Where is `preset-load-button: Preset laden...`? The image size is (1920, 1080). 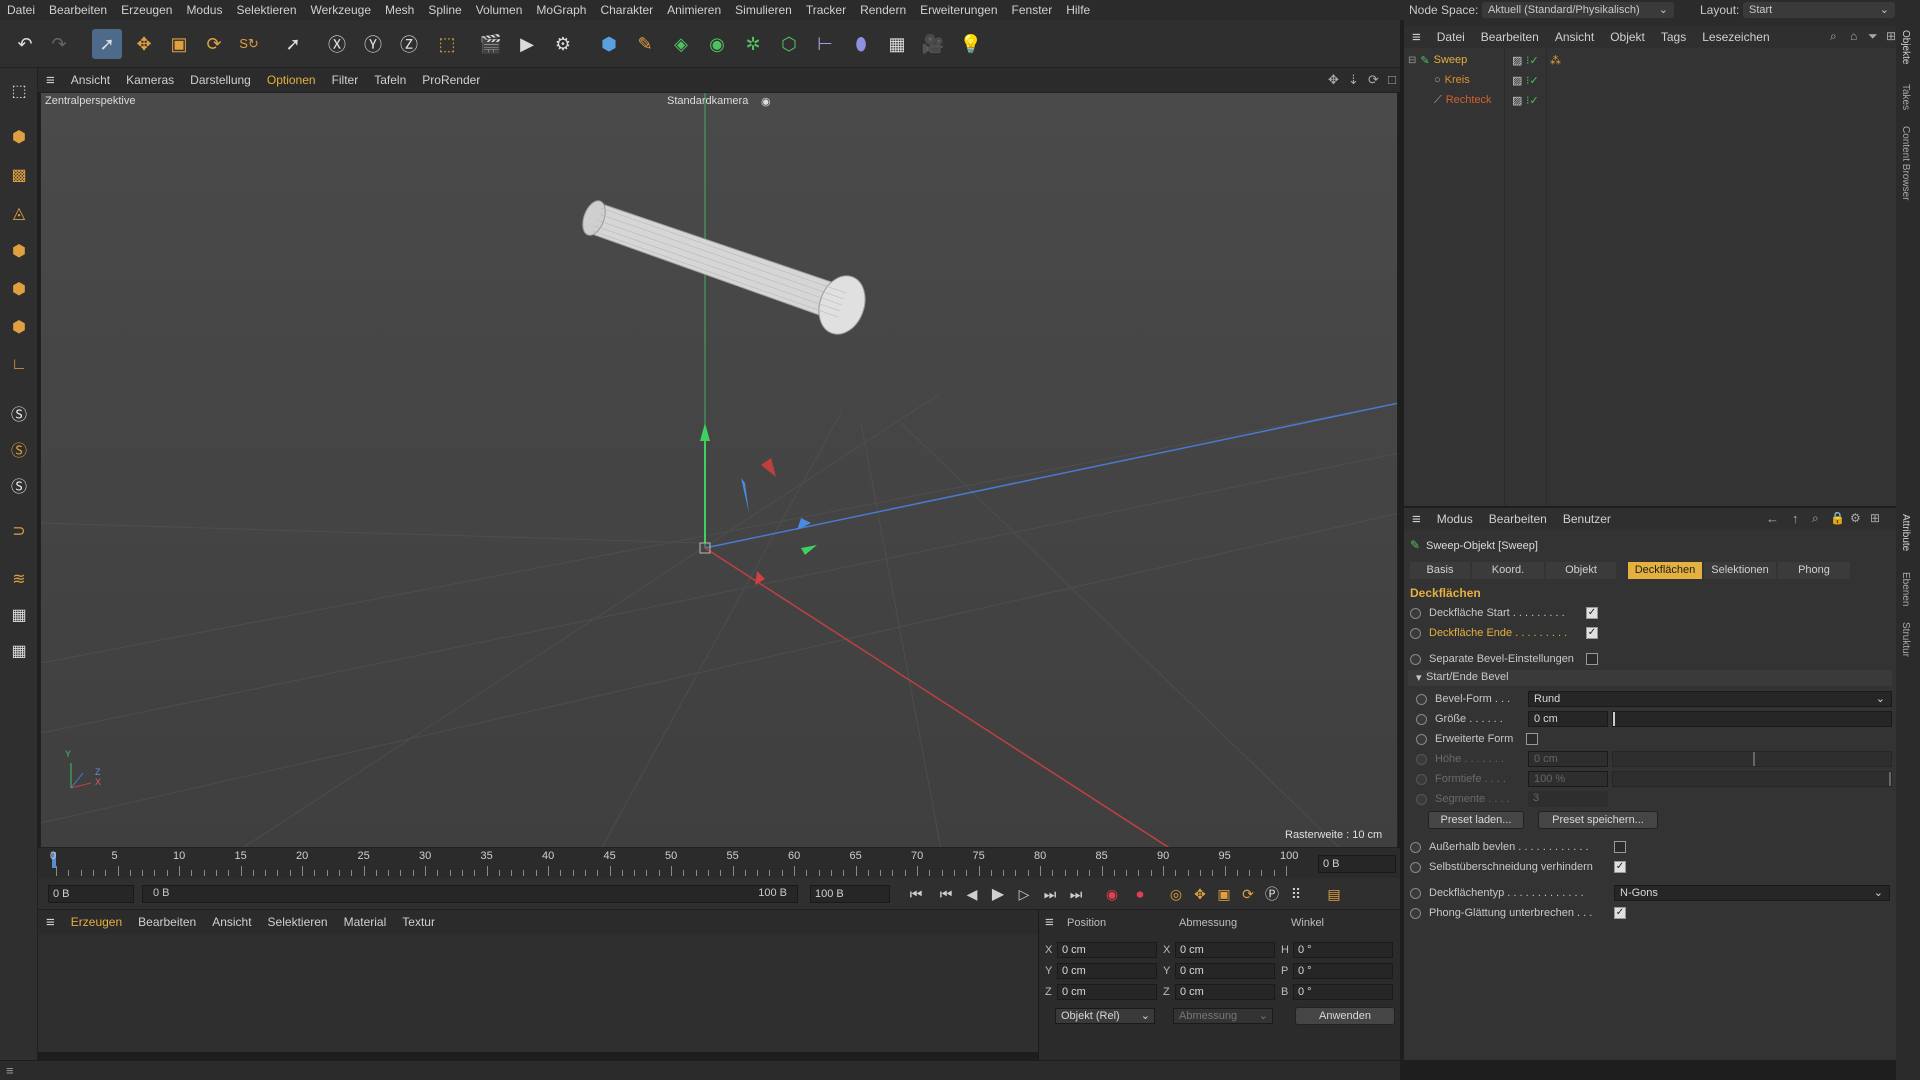 preset-load-button: Preset laden... is located at coordinates (1476, 820).